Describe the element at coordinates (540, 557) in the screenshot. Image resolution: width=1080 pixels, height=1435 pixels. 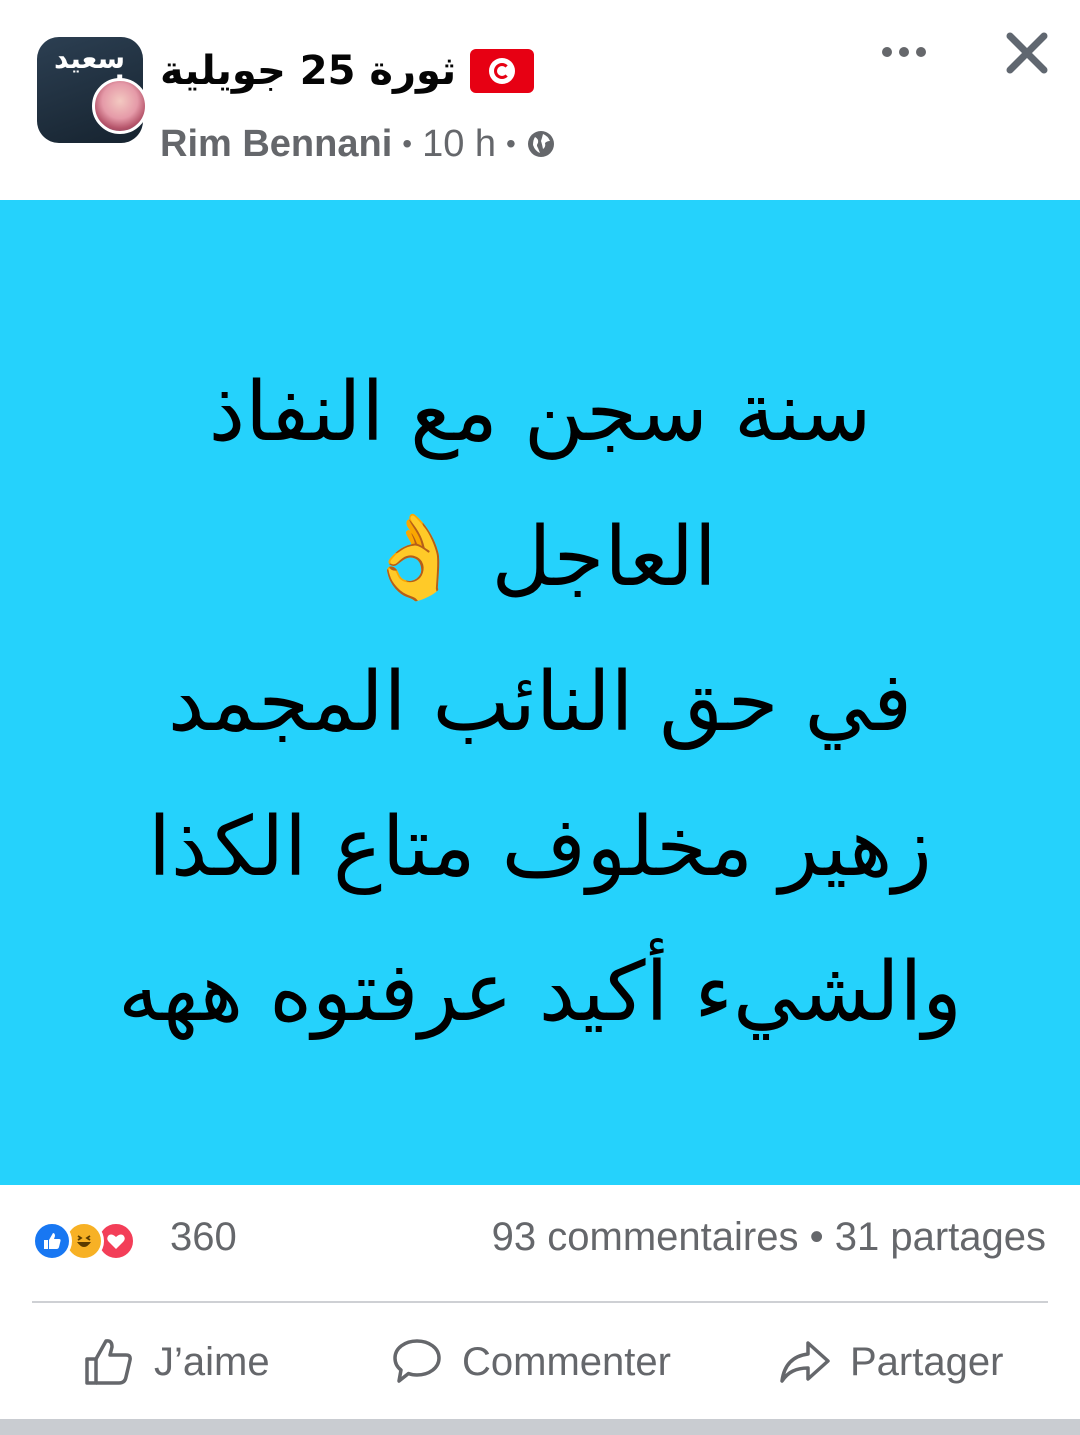
I see `post-text-line: العاجل 👌` at that location.